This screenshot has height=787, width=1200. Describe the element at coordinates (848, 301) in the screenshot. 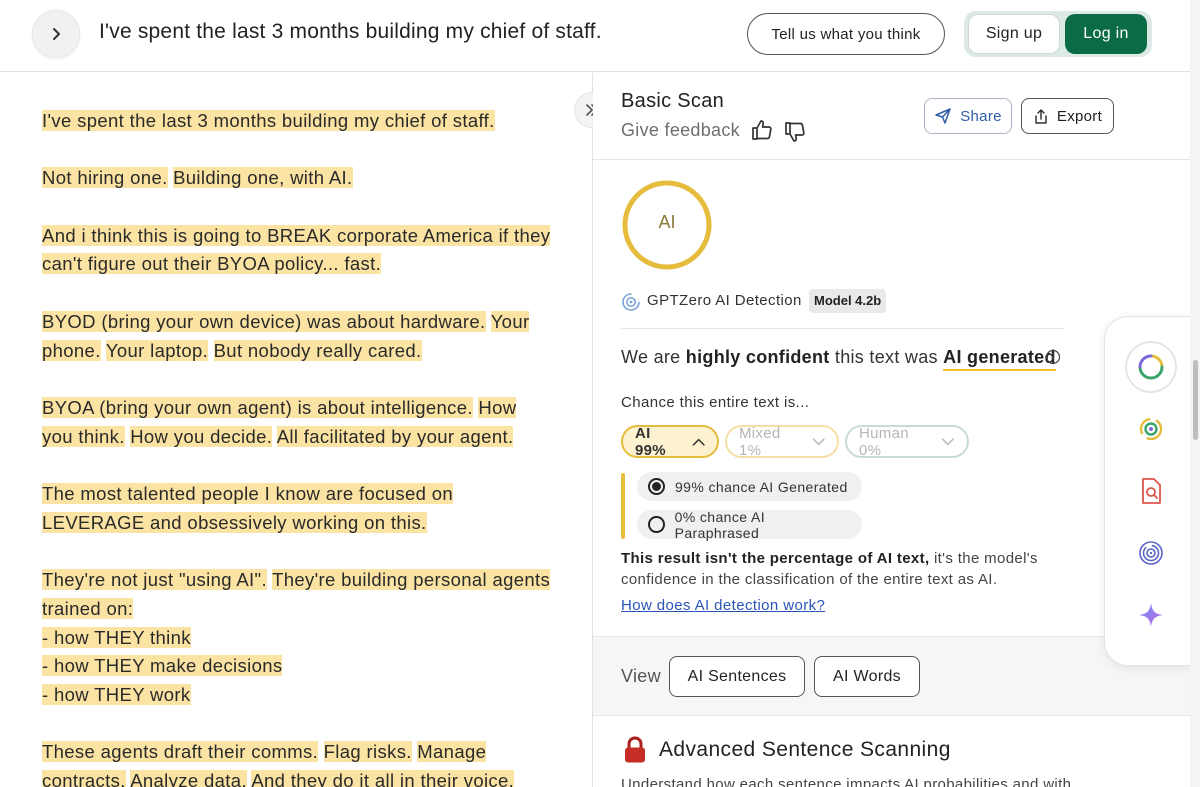

I see `model-badge: Model 4.2b` at that location.